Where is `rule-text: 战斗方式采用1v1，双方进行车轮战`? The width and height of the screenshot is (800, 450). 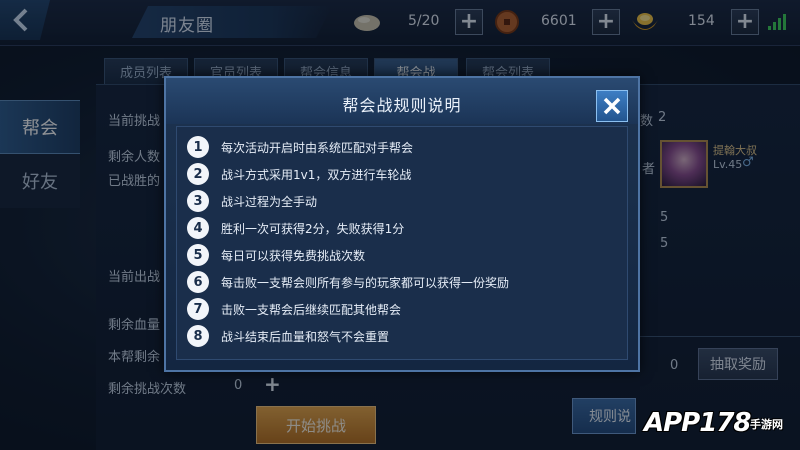
rule-text: 战斗方式采用1v1，双方进行车轮战 is located at coordinates (316, 174).